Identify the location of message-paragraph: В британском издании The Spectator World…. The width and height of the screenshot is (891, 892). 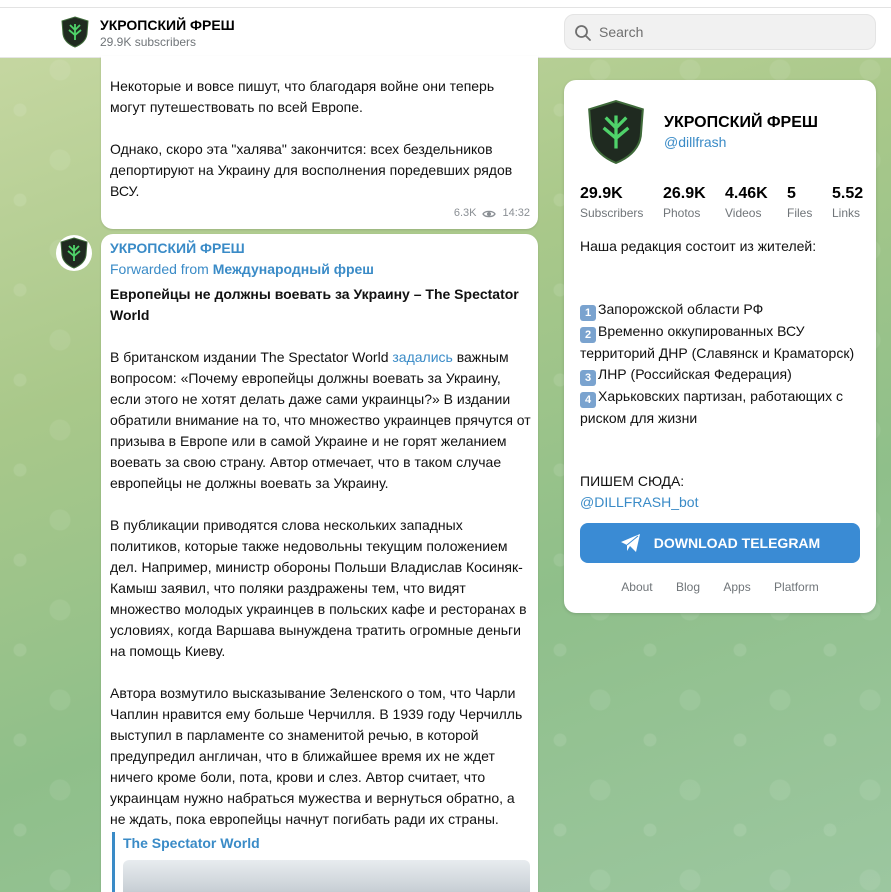
(320, 420).